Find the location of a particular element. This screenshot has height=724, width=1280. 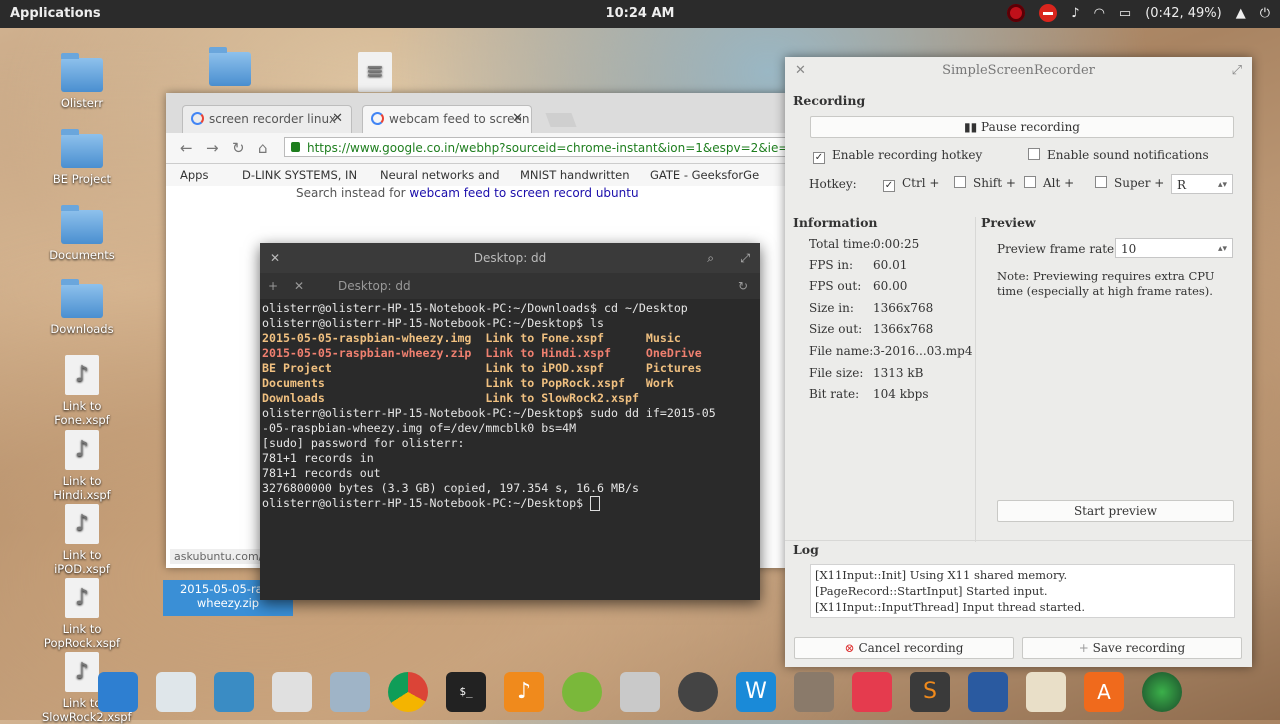

globe-icon is located at coordinates (1162, 692).